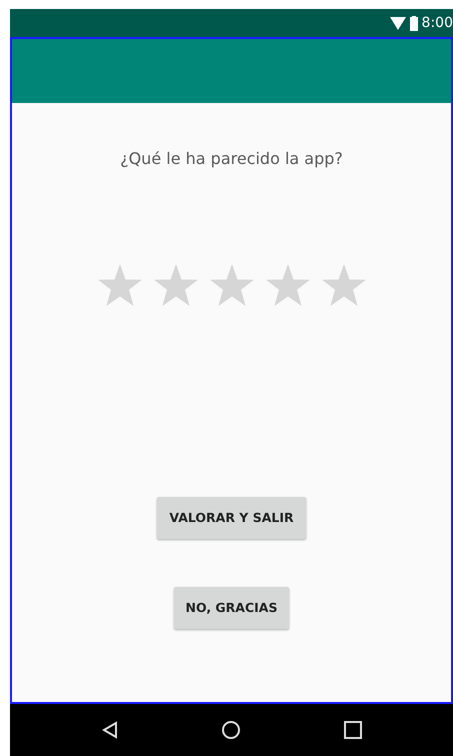  What do you see at coordinates (398, 23) in the screenshot?
I see `wifi-icon` at bounding box center [398, 23].